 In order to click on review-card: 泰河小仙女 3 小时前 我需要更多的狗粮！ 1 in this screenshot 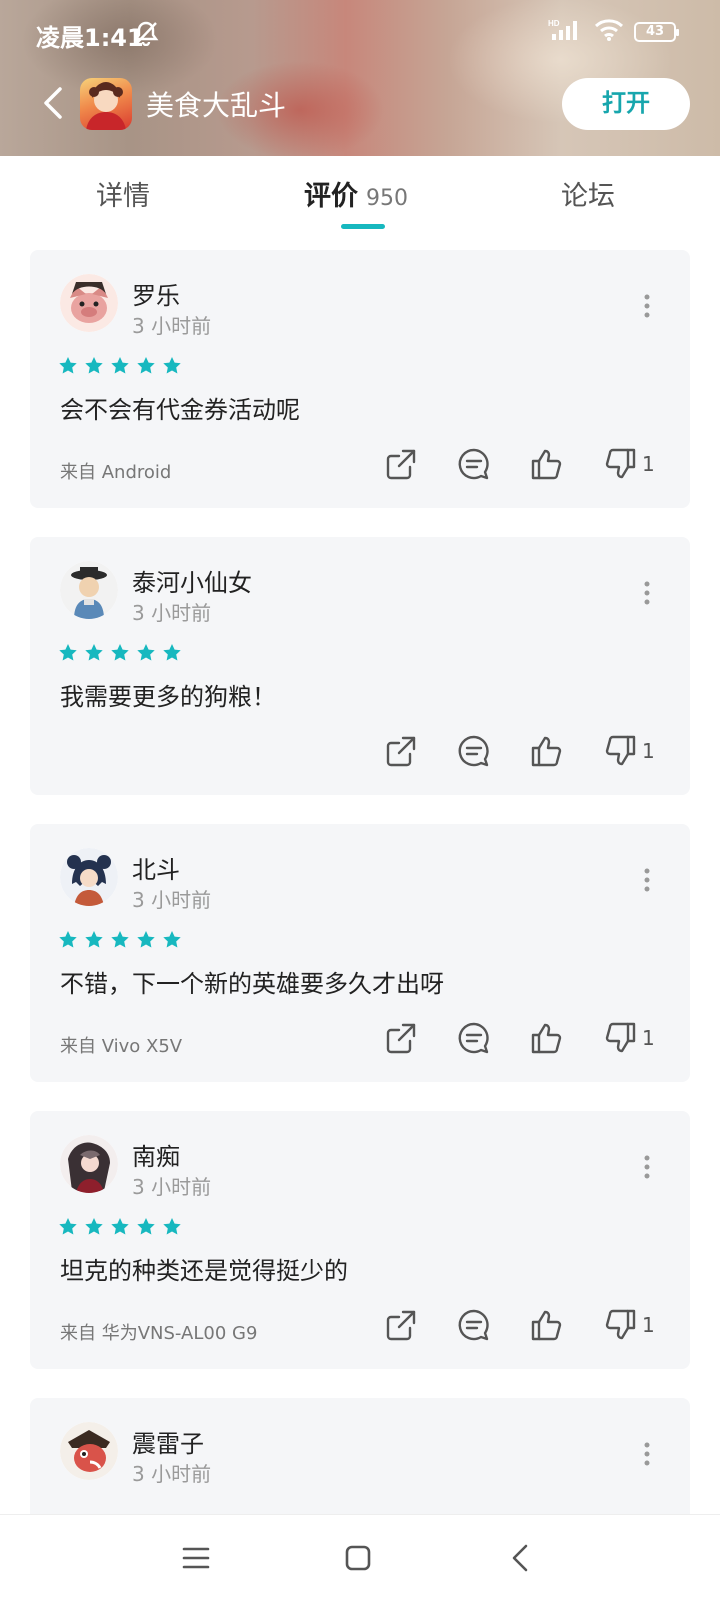, I will do `click(360, 666)`.